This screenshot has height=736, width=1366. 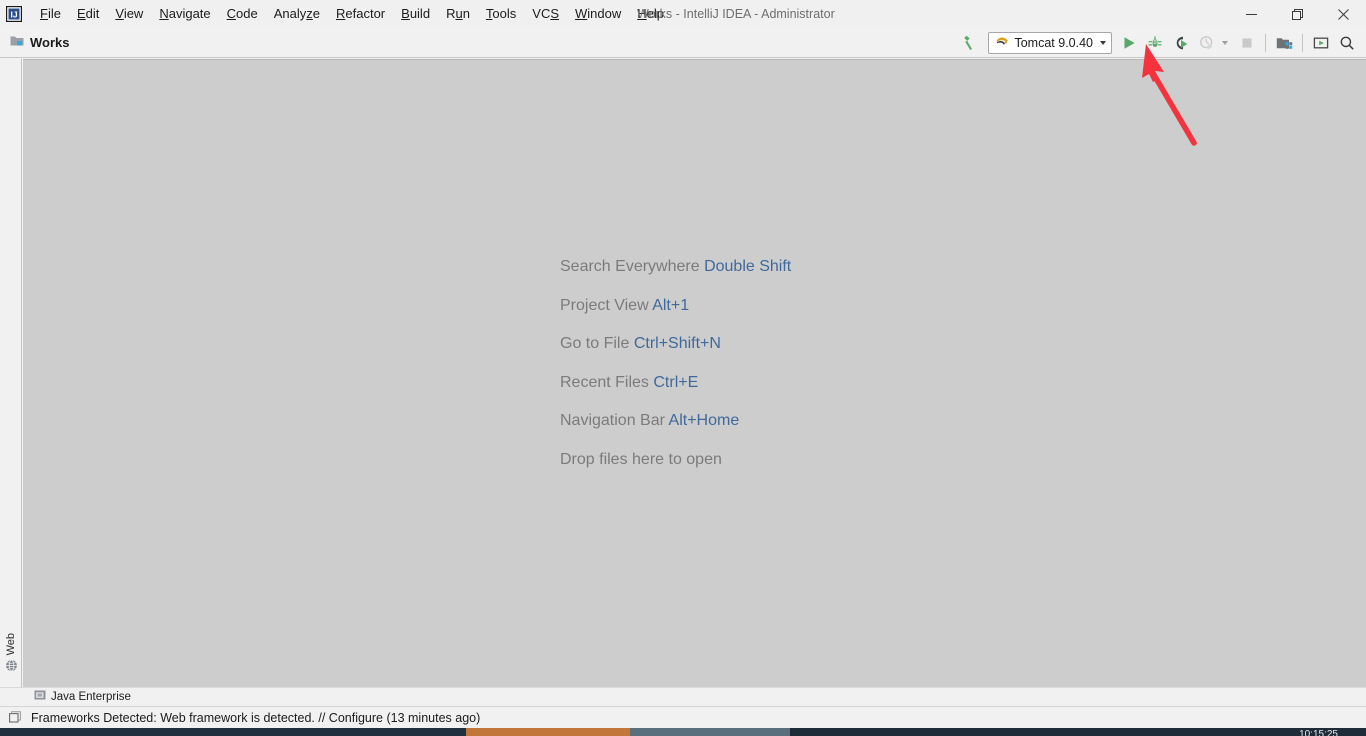 I want to click on hint-shortcut-label: Alt+1, so click(x=671, y=305).